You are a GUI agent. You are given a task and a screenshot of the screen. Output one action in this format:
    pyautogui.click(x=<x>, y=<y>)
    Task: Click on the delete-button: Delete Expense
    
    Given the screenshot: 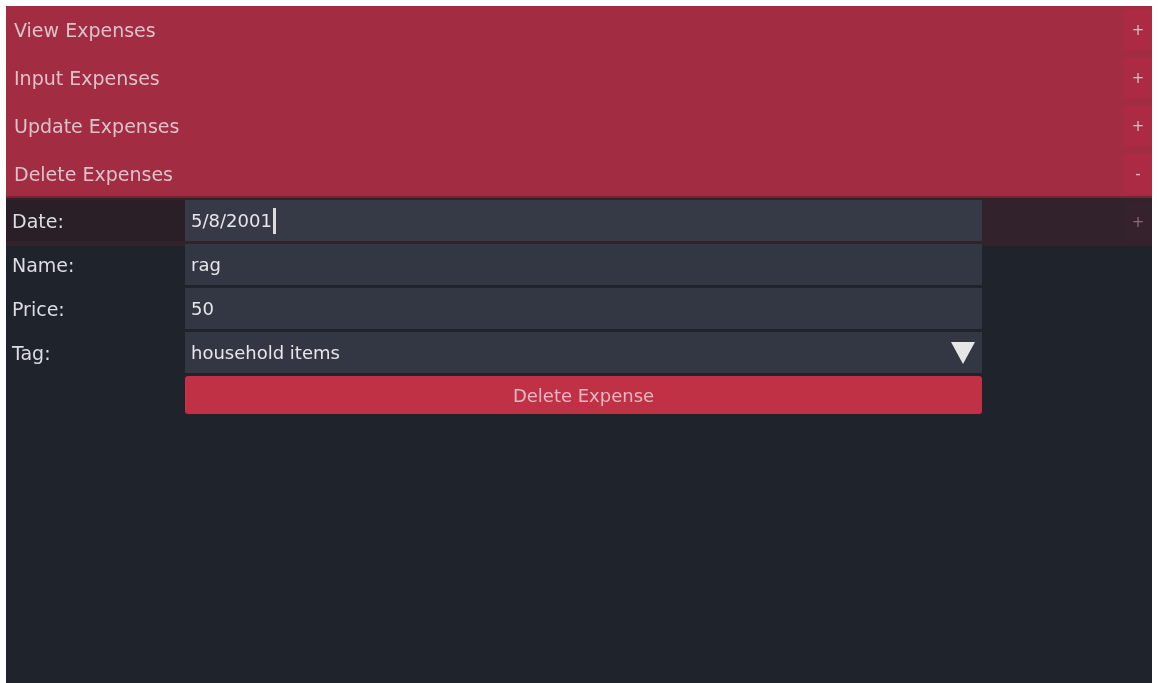 What is the action you would take?
    pyautogui.click(x=583, y=395)
    